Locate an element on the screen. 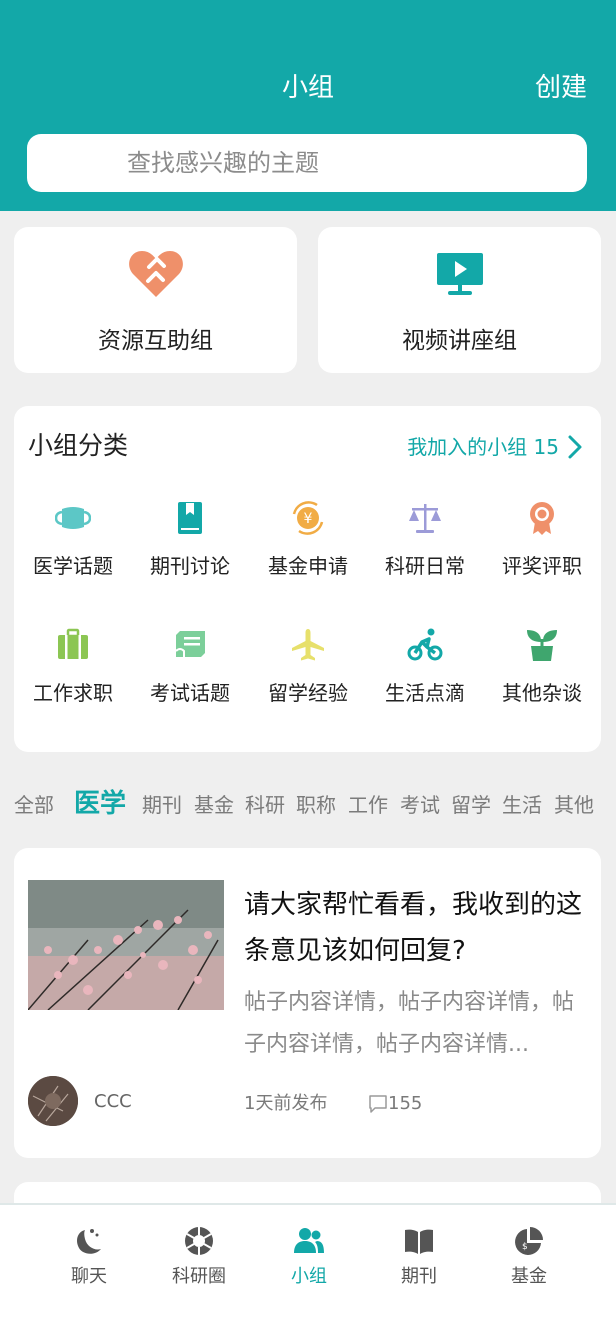 This screenshot has height=1334, width=616. medical-mask-icon is located at coordinates (73, 518).